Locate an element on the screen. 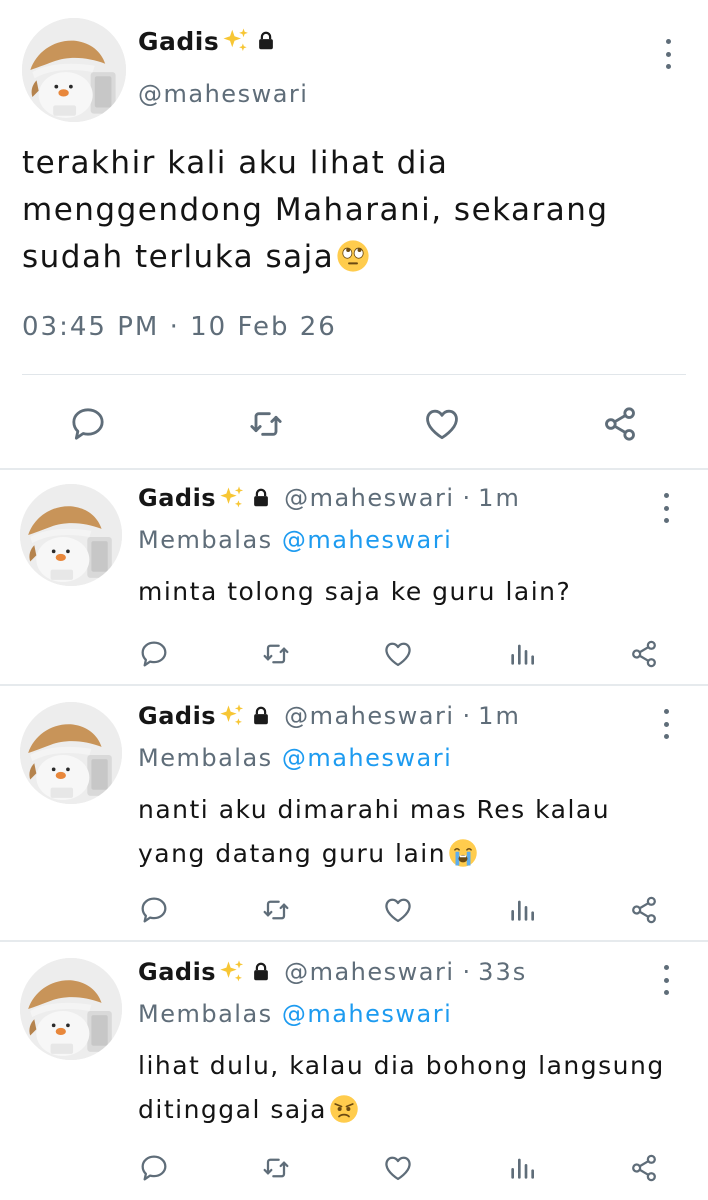 The height and width of the screenshot is (1200, 708). angry-face-icon is located at coordinates (344, 1109).